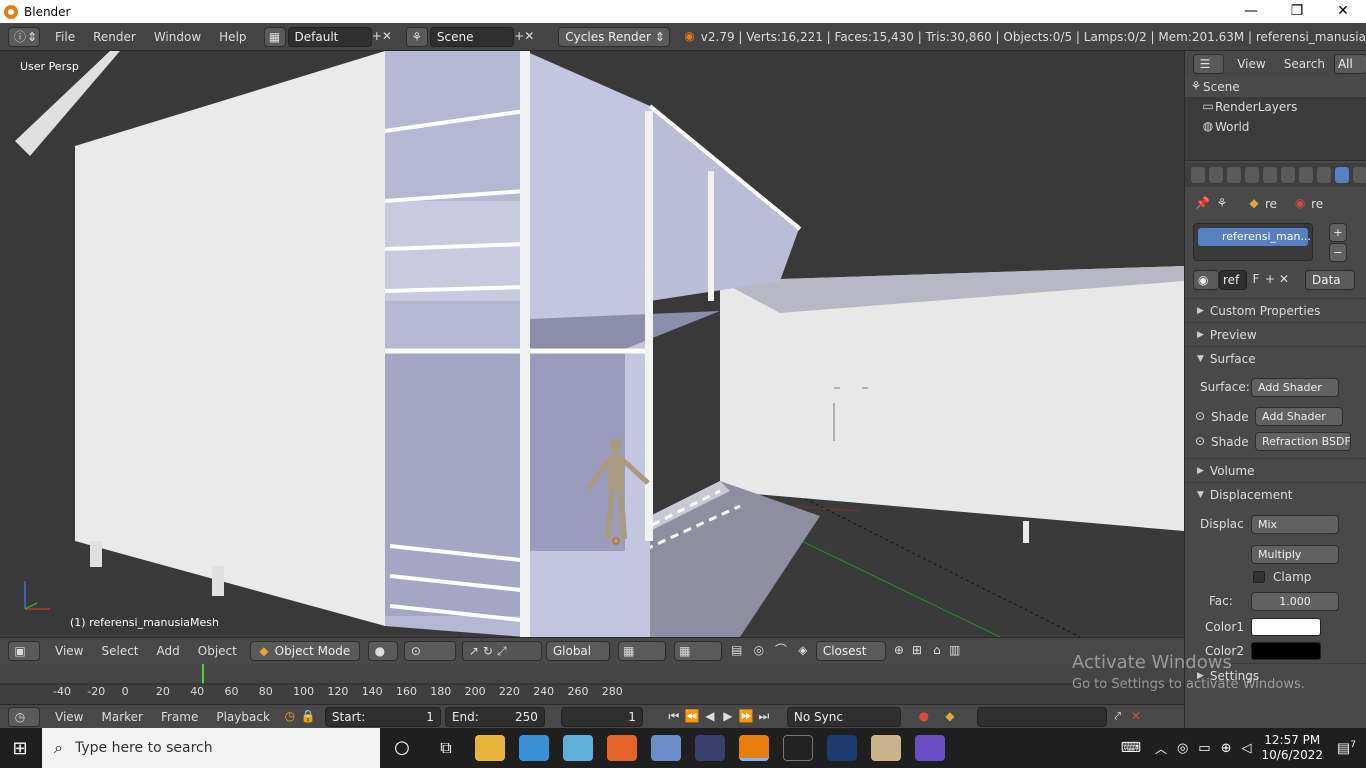 The image size is (1366, 768). Describe the element at coordinates (1234, 175) in the screenshot. I see `scene-tab-icon` at that location.